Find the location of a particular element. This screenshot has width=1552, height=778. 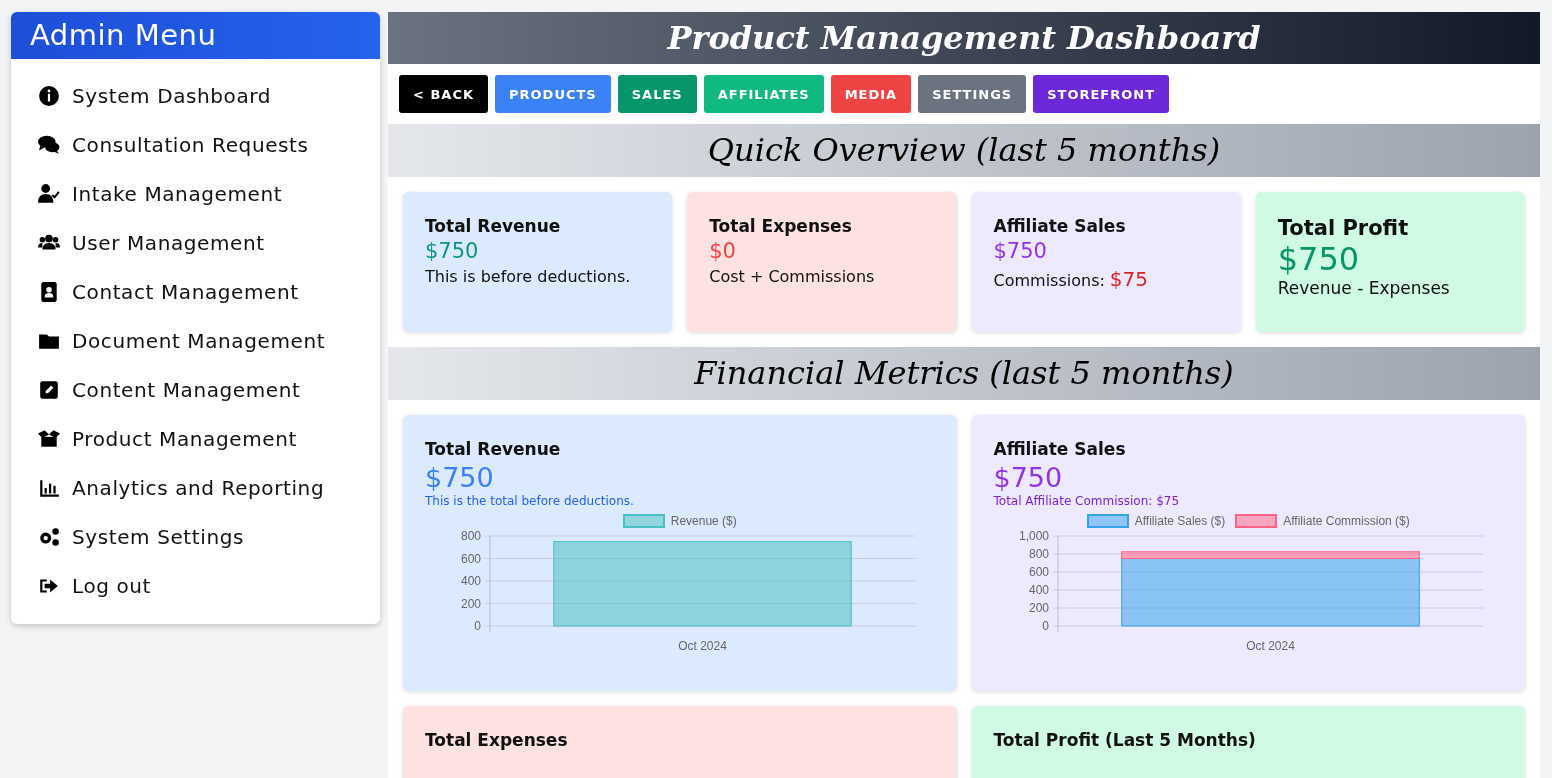

card-title: Total Profit (Last 5 Months) is located at coordinates (1125, 740).